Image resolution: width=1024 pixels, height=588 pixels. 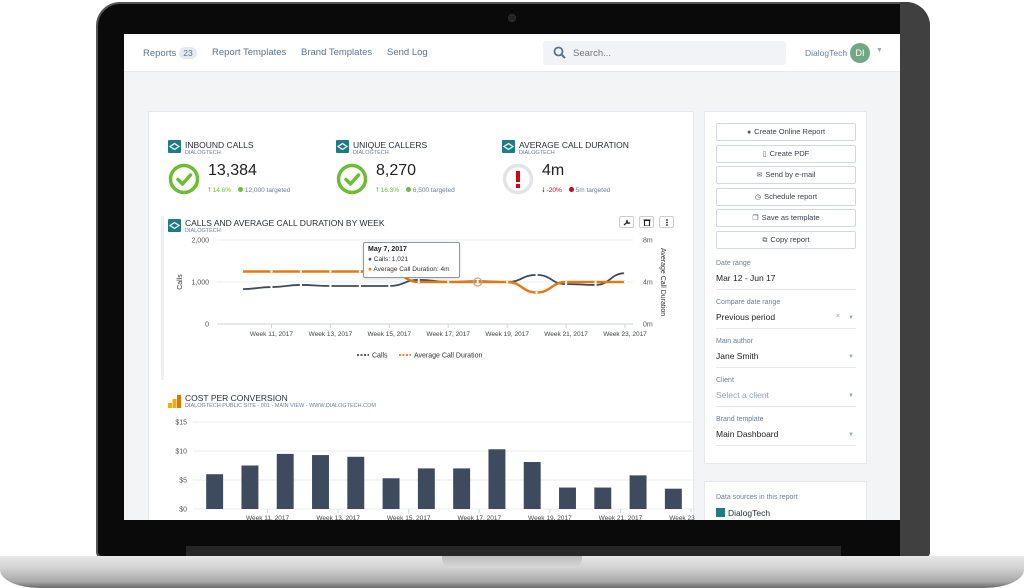 What do you see at coordinates (407, 52) in the screenshot?
I see `nav-send-log: Send Log` at bounding box center [407, 52].